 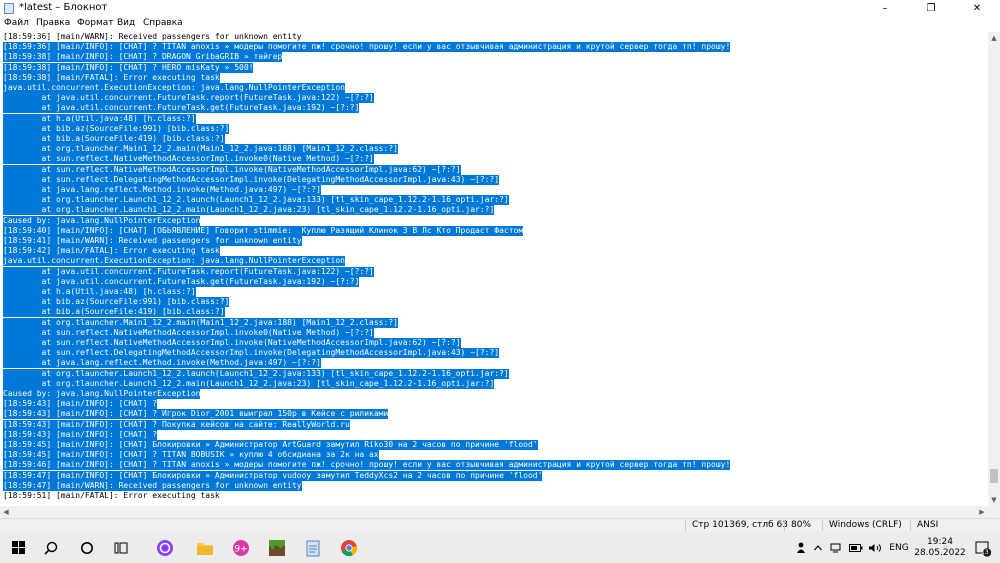 What do you see at coordinates (994, 476) in the screenshot?
I see `vertical-scroll-thumb` at bounding box center [994, 476].